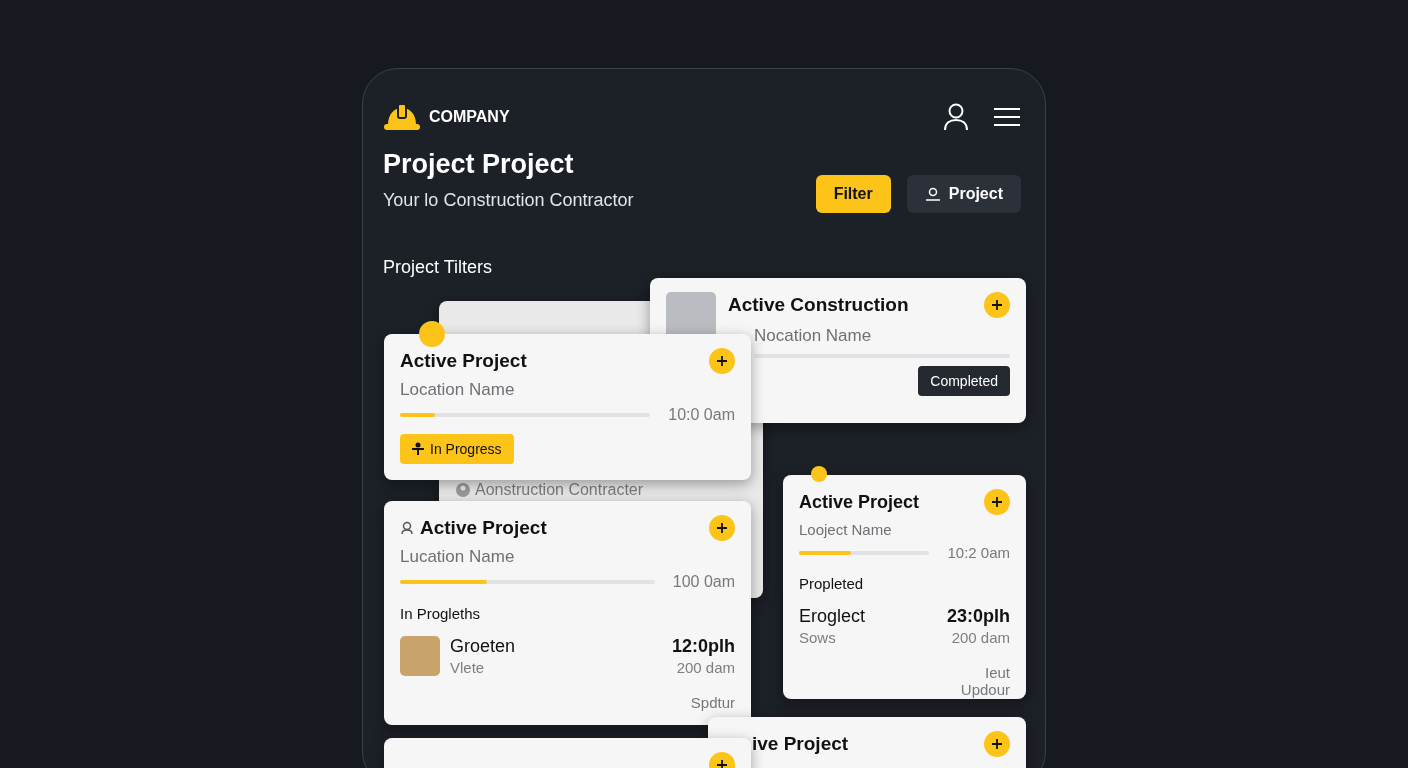 The image size is (1408, 768). What do you see at coordinates (402, 117) in the screenshot?
I see `hard-hat-icon` at bounding box center [402, 117].